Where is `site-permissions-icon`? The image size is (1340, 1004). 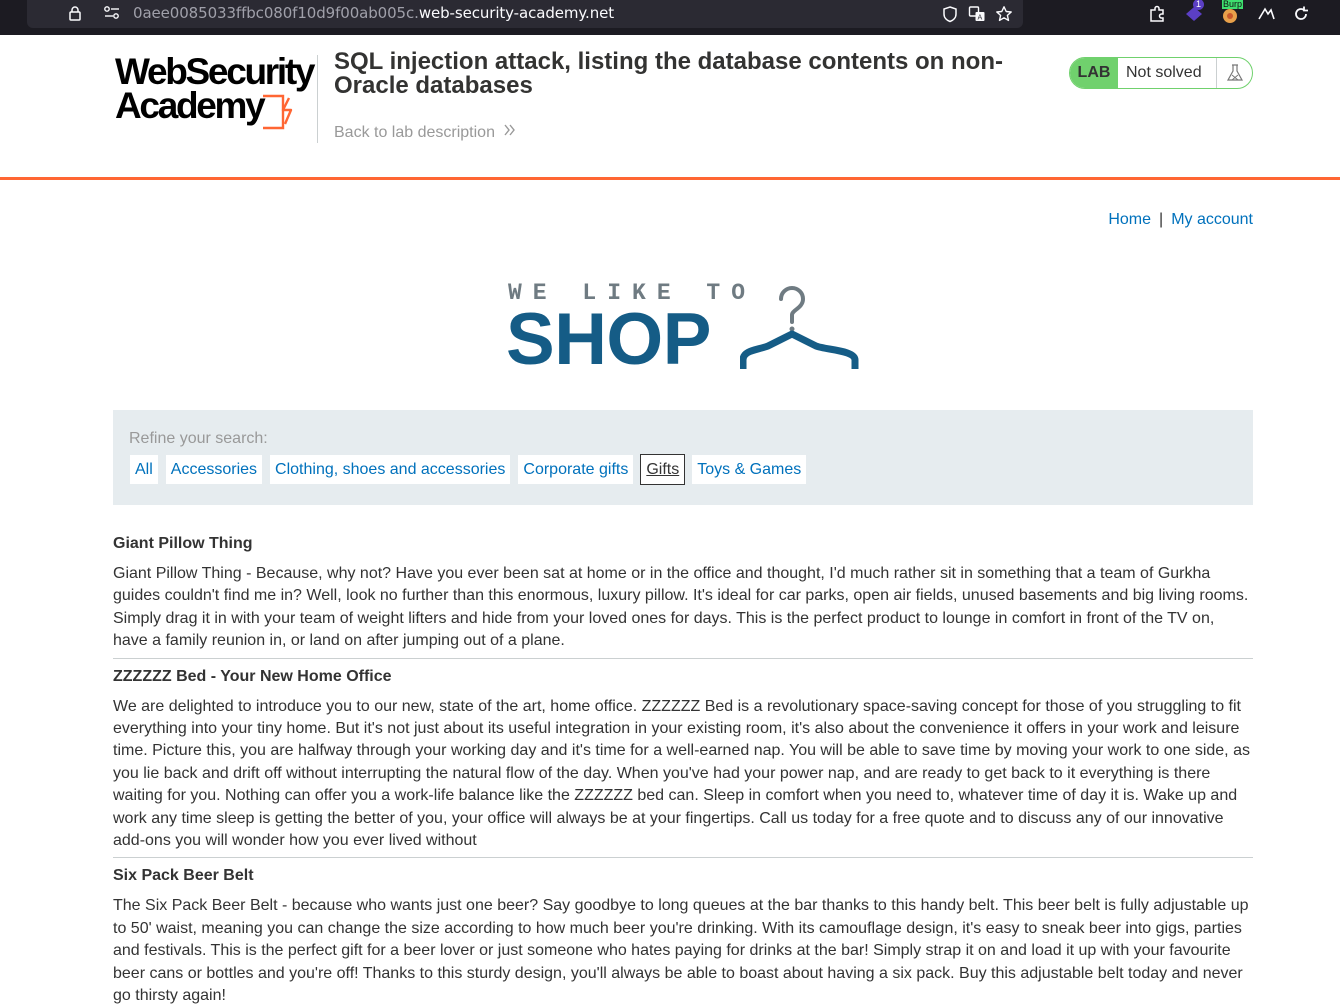 site-permissions-icon is located at coordinates (112, 13).